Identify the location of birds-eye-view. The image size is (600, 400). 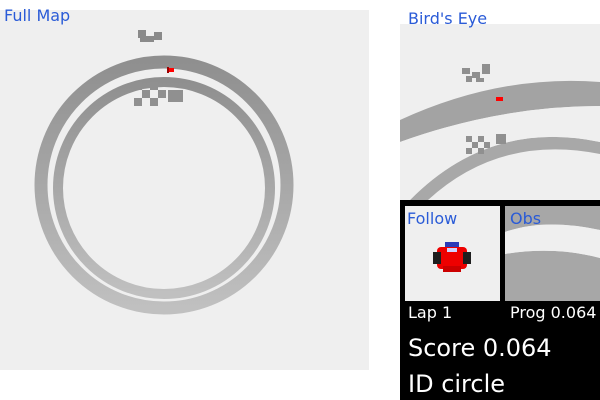
(500, 112).